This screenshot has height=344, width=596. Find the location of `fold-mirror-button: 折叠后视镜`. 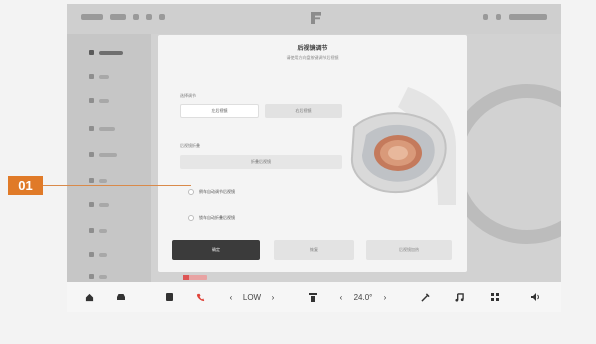

fold-mirror-button: 折叠后视镜 is located at coordinates (261, 162).